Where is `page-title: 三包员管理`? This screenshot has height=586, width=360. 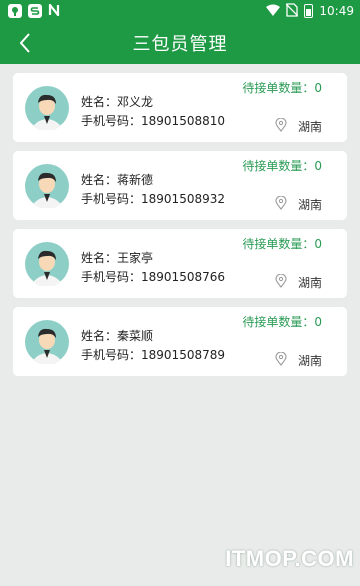
page-title: 三包员管理 is located at coordinates (180, 44).